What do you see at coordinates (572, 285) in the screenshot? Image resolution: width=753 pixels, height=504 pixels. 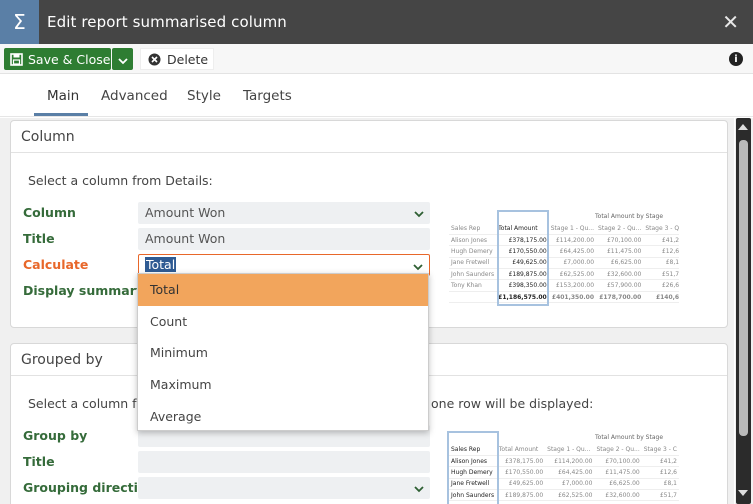 I see `table-cell: £153,200.00` at bounding box center [572, 285].